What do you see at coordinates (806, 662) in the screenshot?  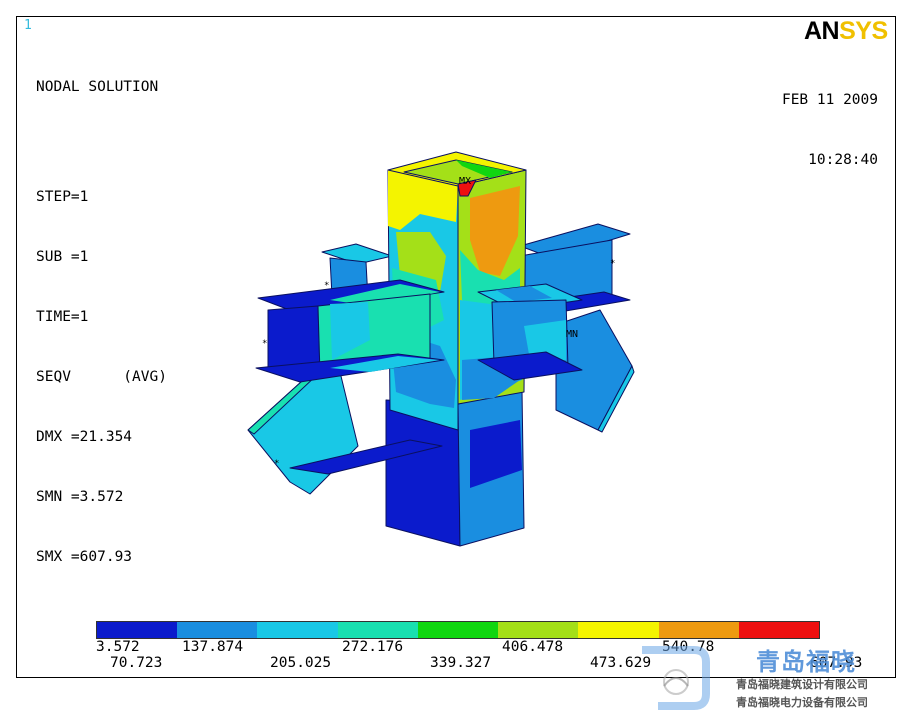 I see `watermark-company-name: 青岛福晓` at bounding box center [806, 662].